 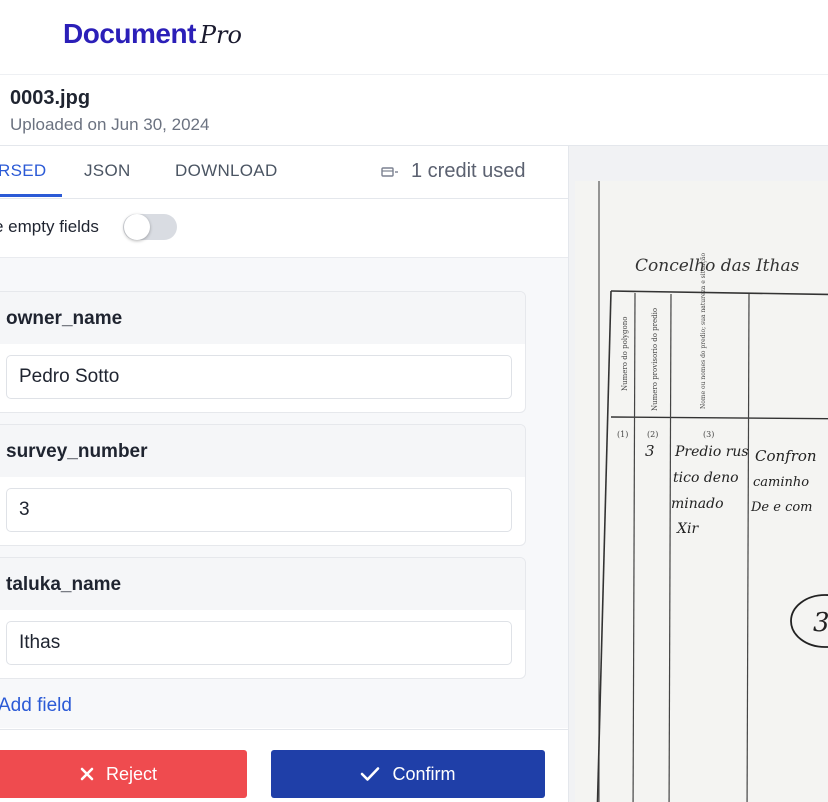 What do you see at coordinates (706, 478) in the screenshot?
I see `ledger-row-text: tico deno` at bounding box center [706, 478].